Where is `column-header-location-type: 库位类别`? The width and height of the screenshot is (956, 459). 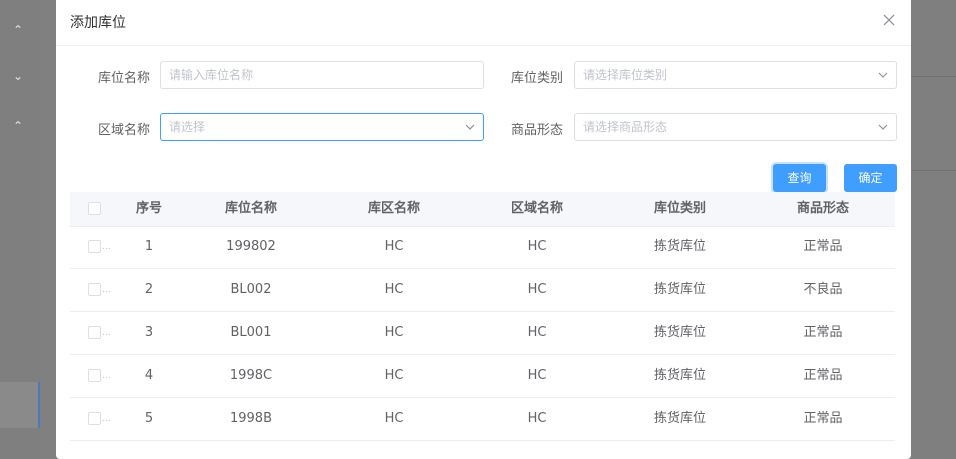 column-header-location-type: 库位类别 is located at coordinates (679, 208).